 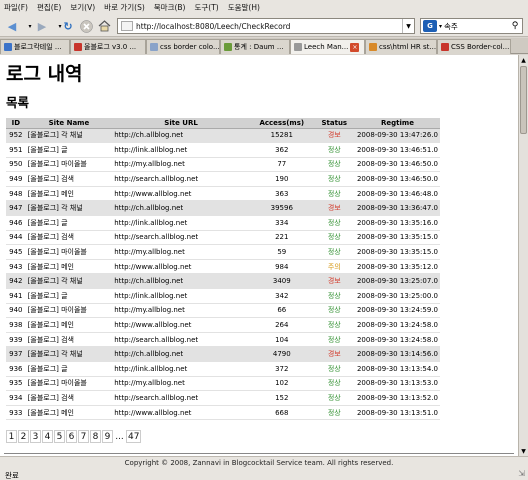 I want to click on cell-status: 경보, so click(x=334, y=354).